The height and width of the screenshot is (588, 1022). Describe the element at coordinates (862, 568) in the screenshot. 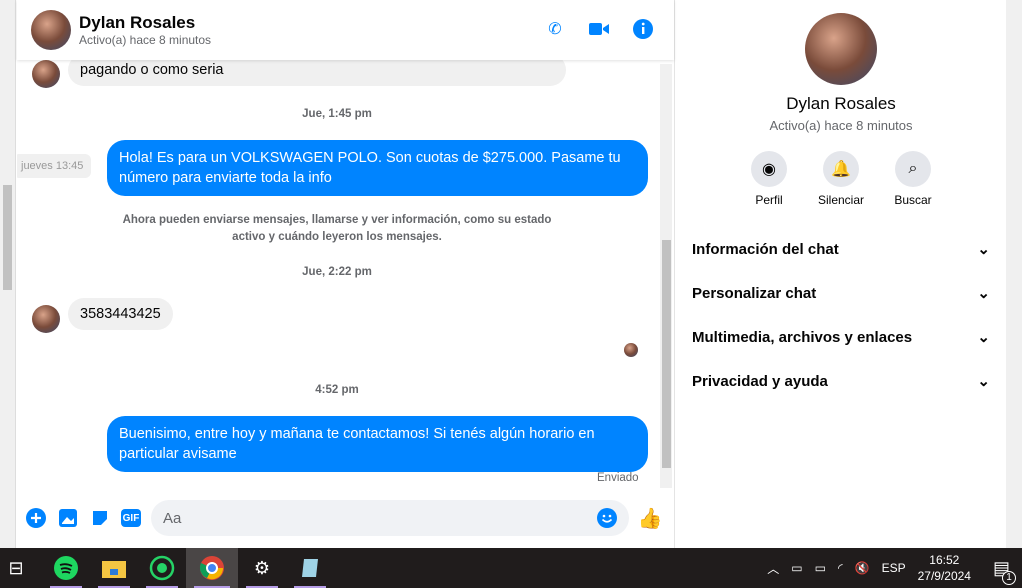

I see `volume-muted-icon: 🔇` at that location.